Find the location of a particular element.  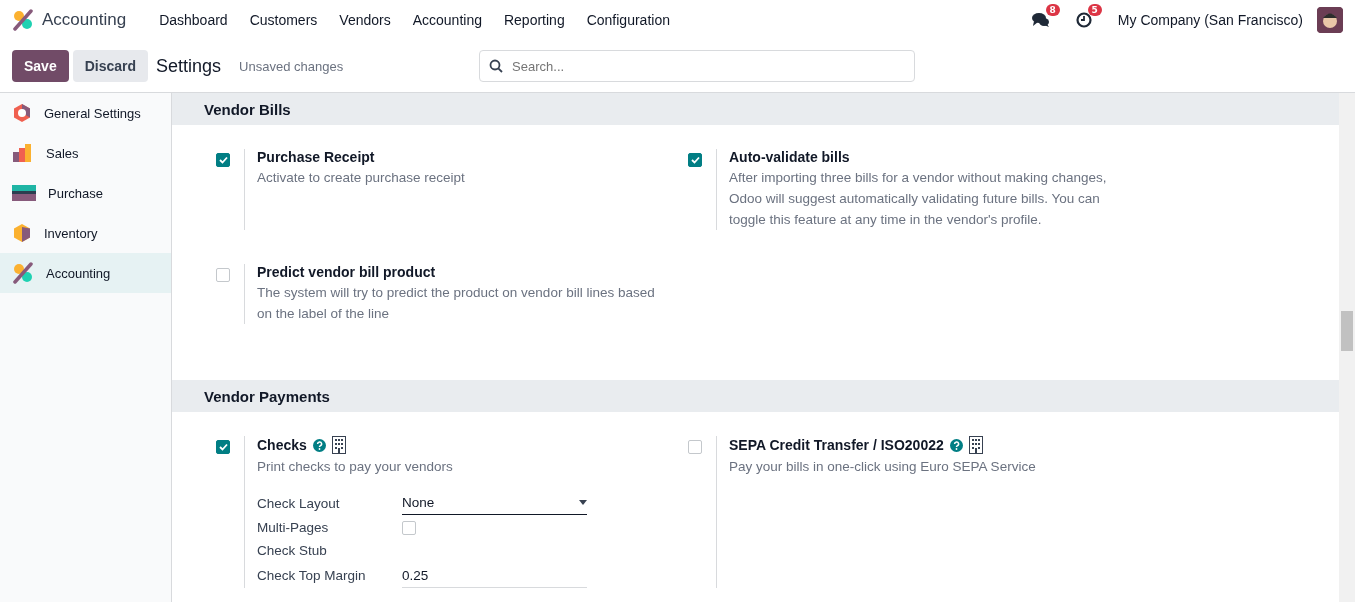

menu-item: Customers is located at coordinates (283, 20).